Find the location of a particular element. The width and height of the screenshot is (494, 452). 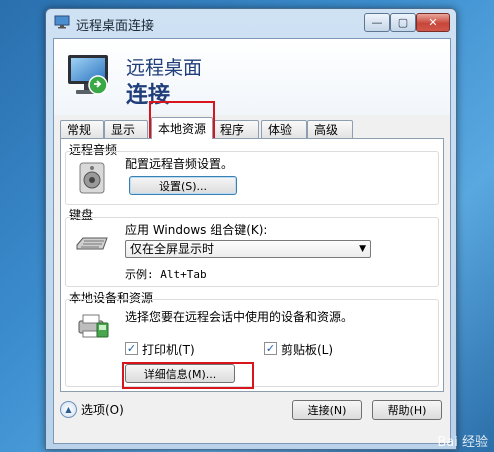

clipboard-checkbox: ✓ is located at coordinates (270, 348).